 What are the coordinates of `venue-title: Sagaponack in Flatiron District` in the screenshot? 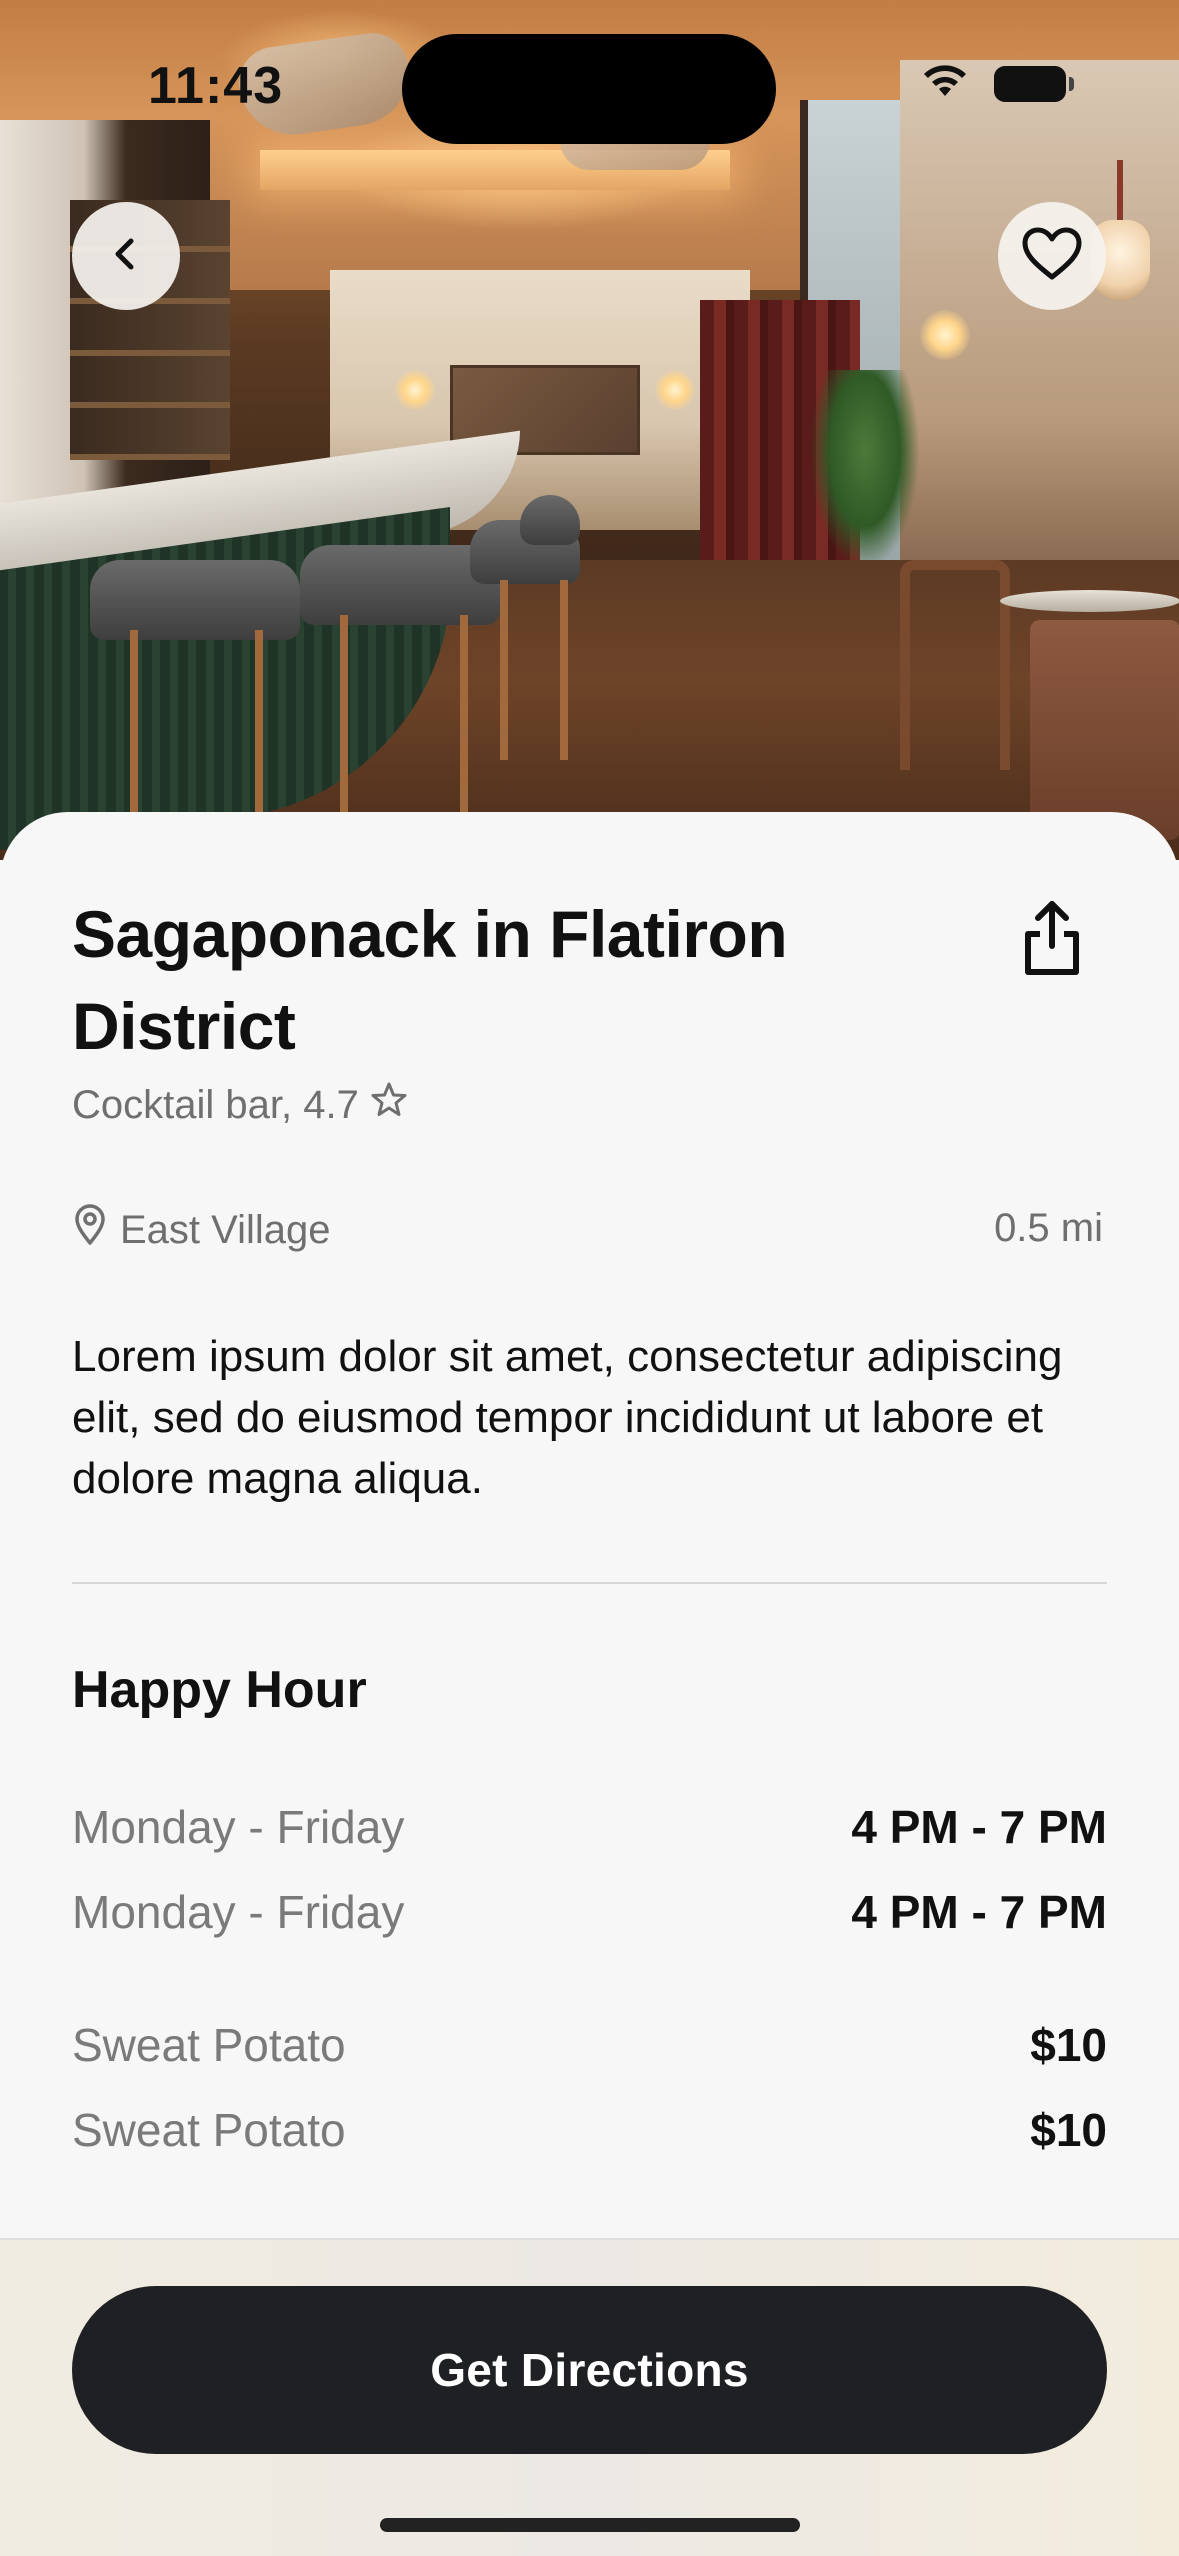 It's located at (430, 980).